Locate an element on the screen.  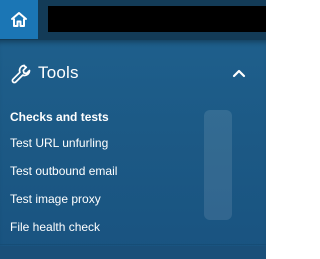
top-bar is located at coordinates (133, 20).